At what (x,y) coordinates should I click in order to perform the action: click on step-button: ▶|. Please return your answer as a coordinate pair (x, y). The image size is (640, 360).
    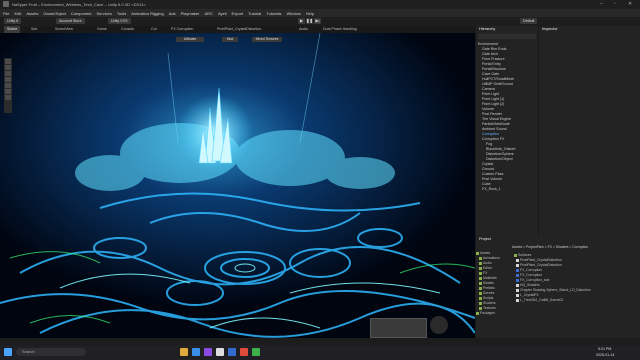
    Looking at the image, I should click on (317, 21).